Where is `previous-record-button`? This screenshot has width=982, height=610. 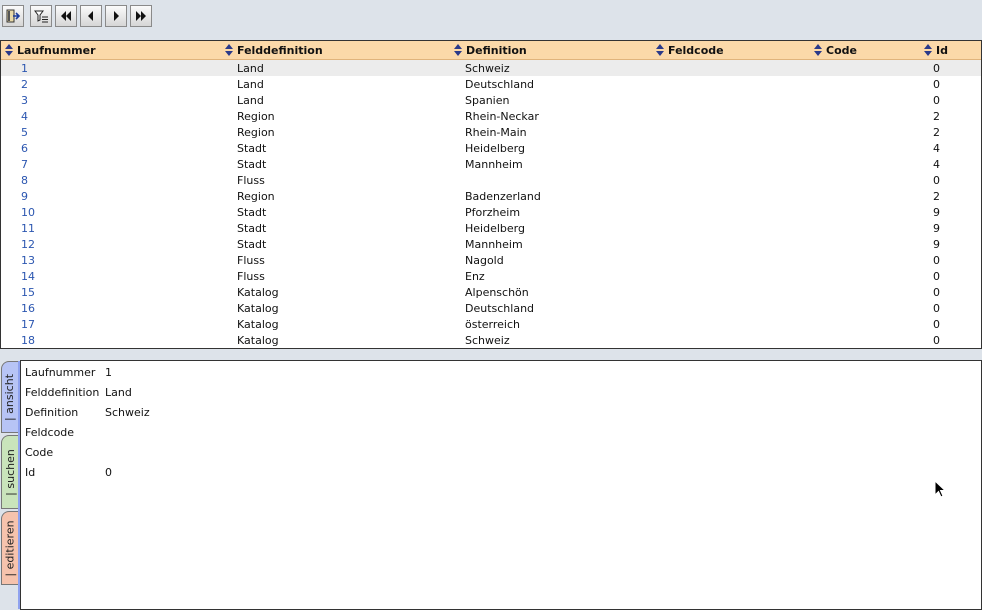 previous-record-button is located at coordinates (91, 16).